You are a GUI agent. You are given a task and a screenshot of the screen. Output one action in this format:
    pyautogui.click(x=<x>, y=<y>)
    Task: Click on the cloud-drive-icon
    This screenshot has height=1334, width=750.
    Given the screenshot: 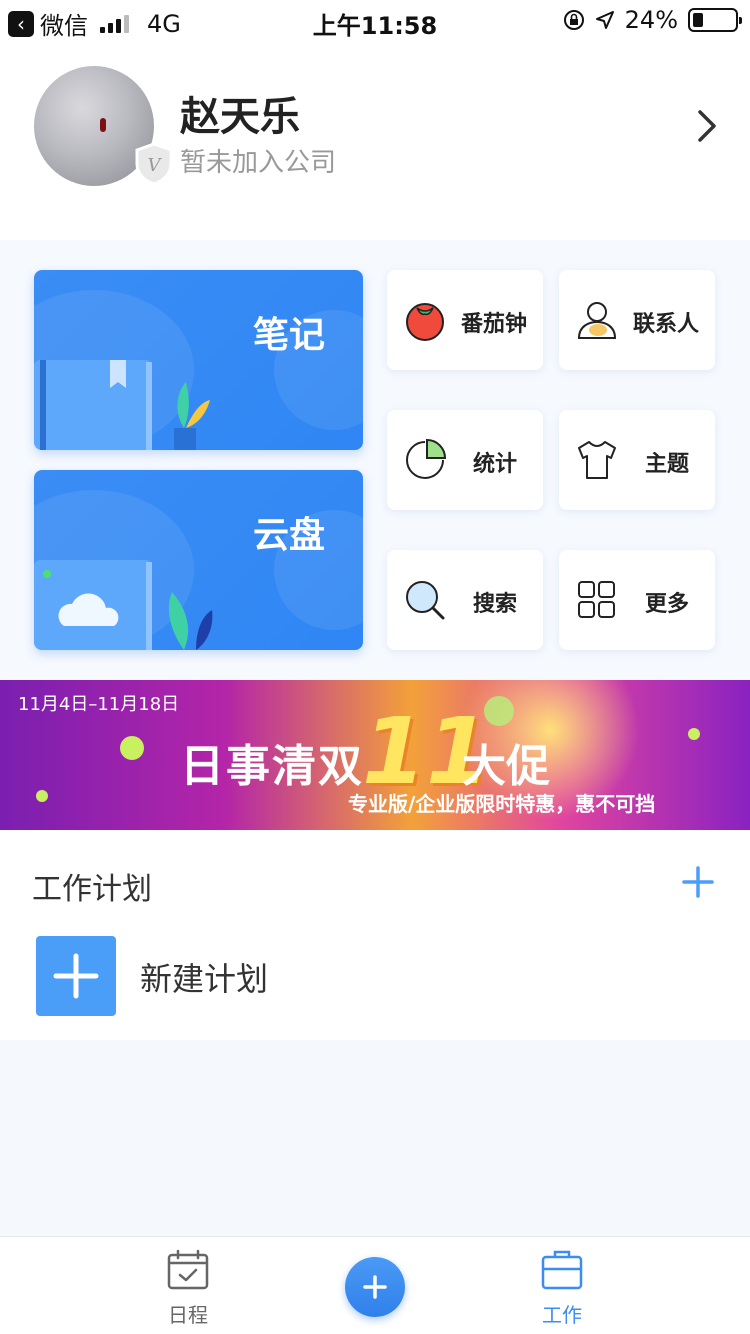 What is the action you would take?
    pyautogui.click(x=123, y=605)
    